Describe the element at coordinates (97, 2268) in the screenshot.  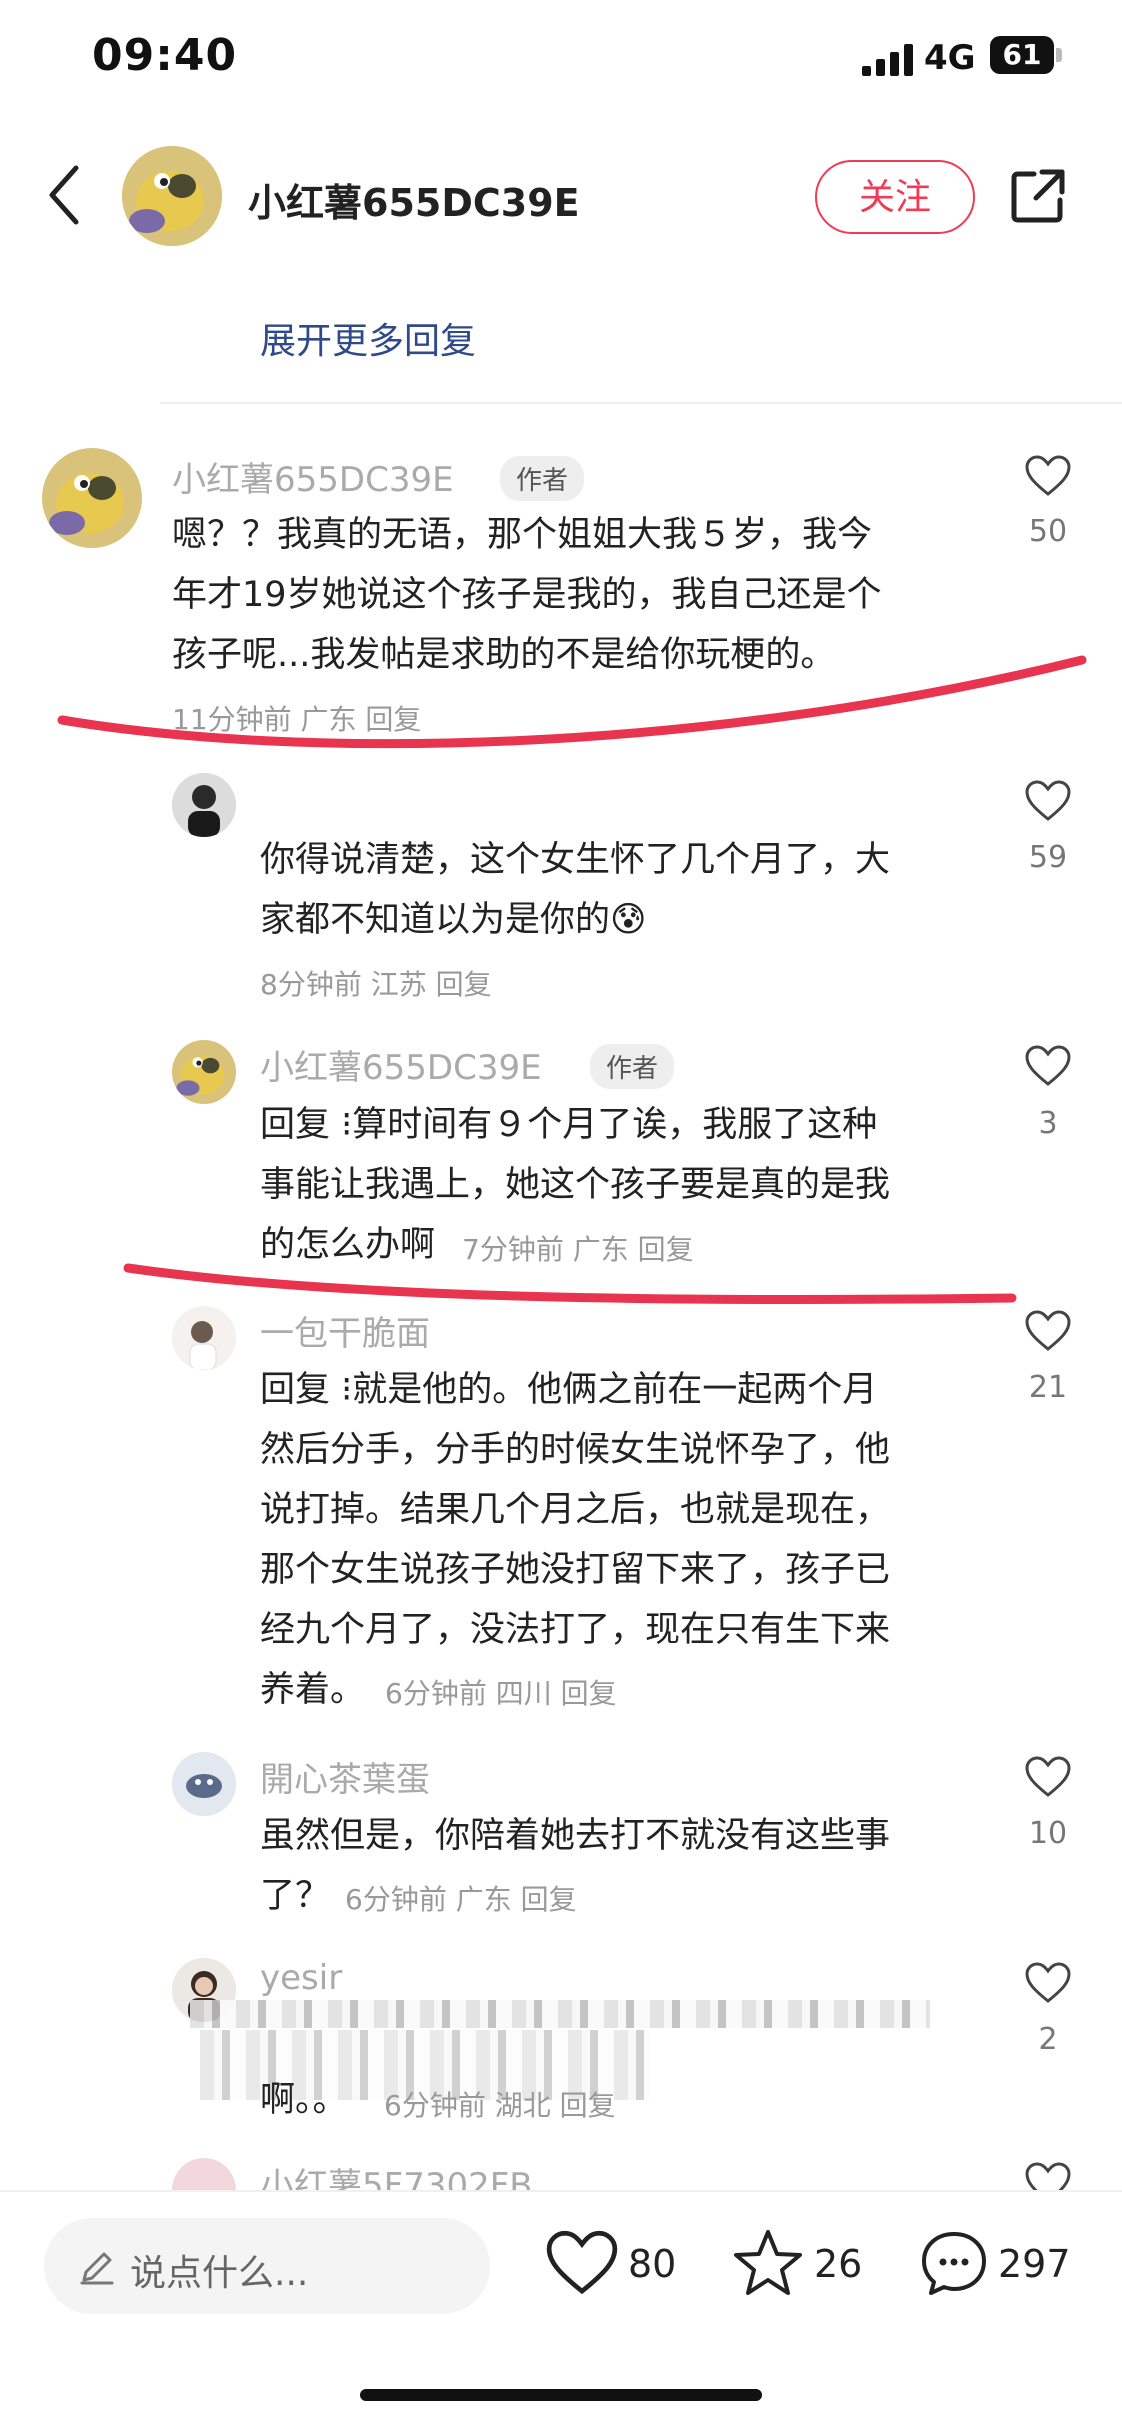
I see `pencil-icon` at that location.